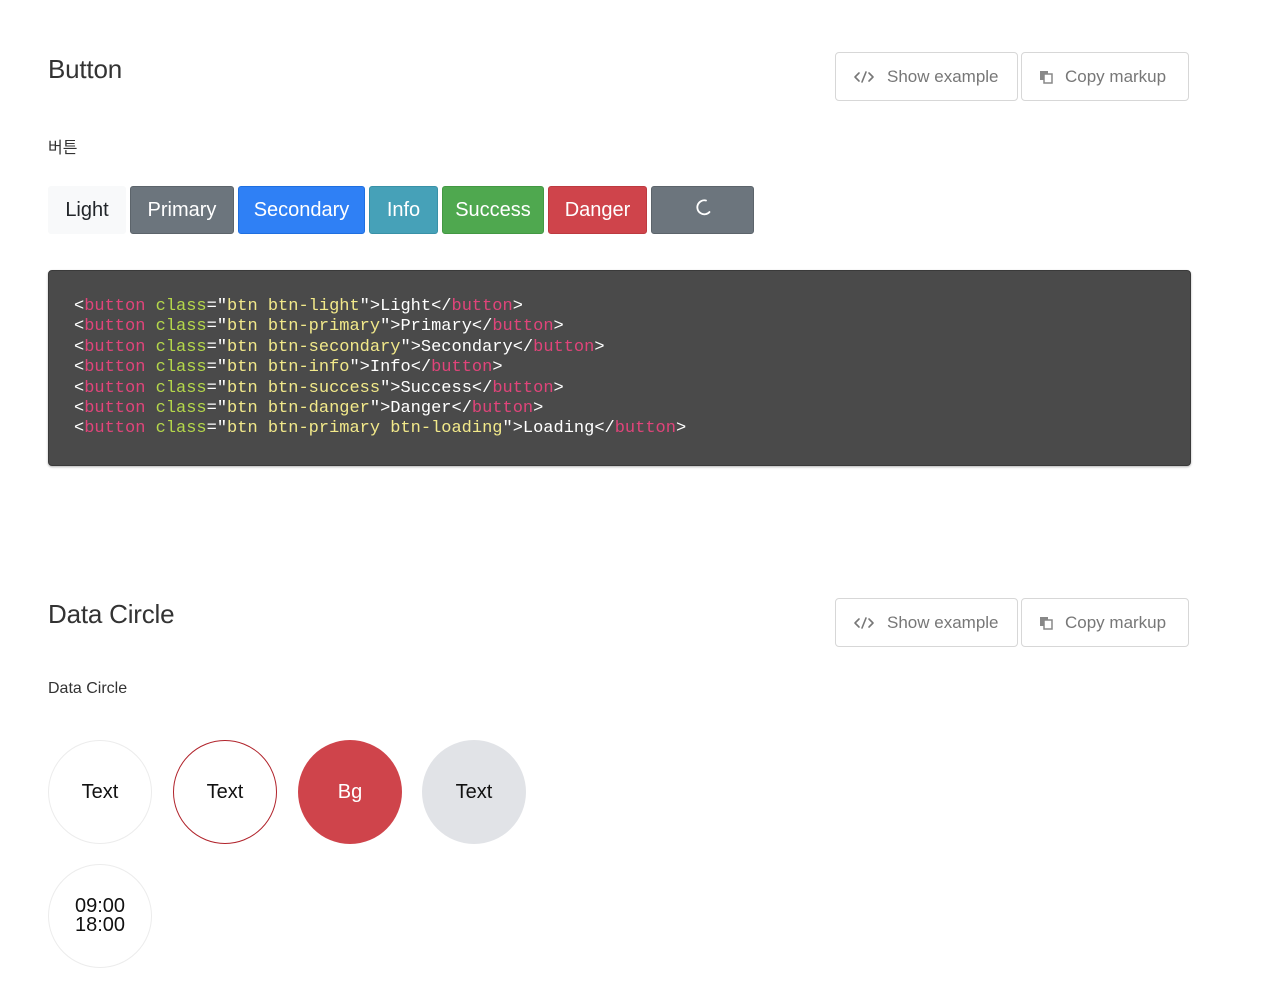 The width and height of the screenshot is (1280, 988). I want to click on light-button: Light, so click(87, 210).